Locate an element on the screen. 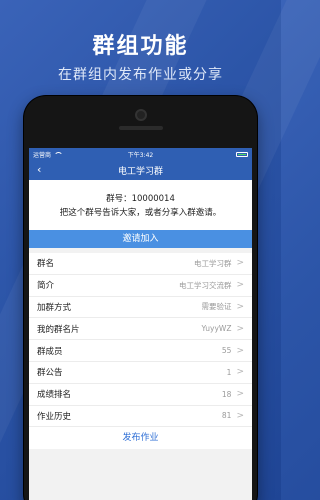 The image size is (320, 500). row-label: 群名 is located at coordinates (46, 264).